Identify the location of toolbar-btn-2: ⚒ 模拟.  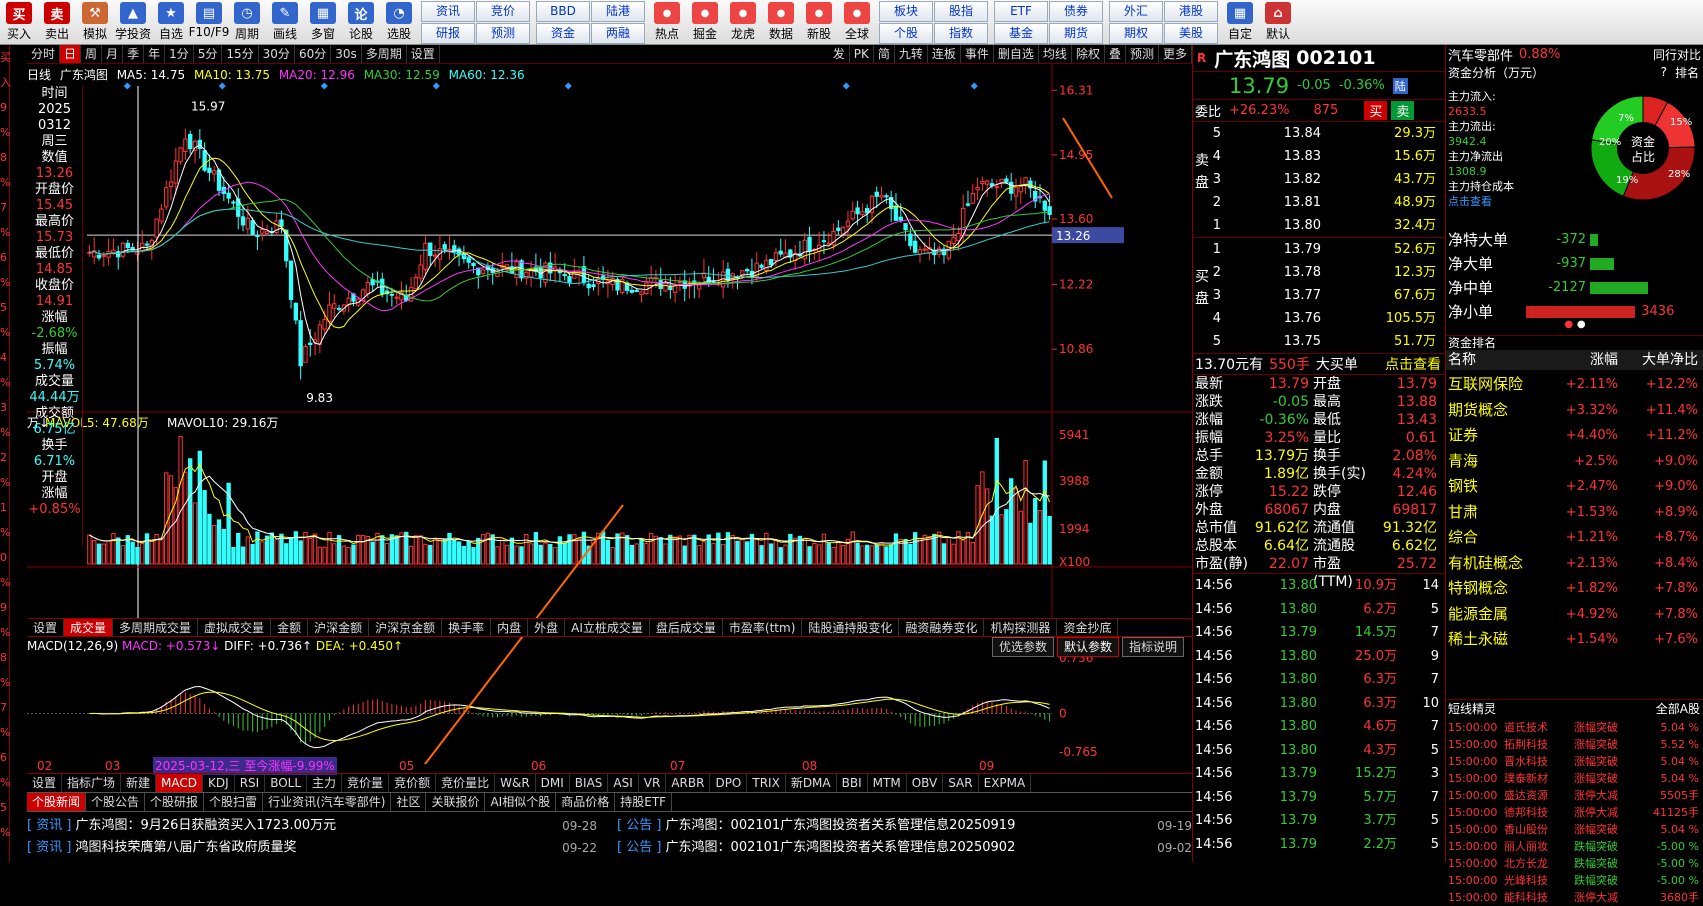
(95, 22).